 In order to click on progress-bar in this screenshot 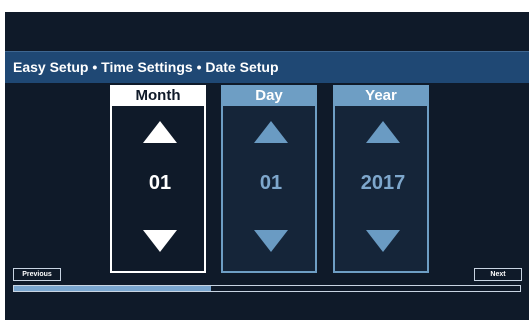, I will do `click(267, 288)`.